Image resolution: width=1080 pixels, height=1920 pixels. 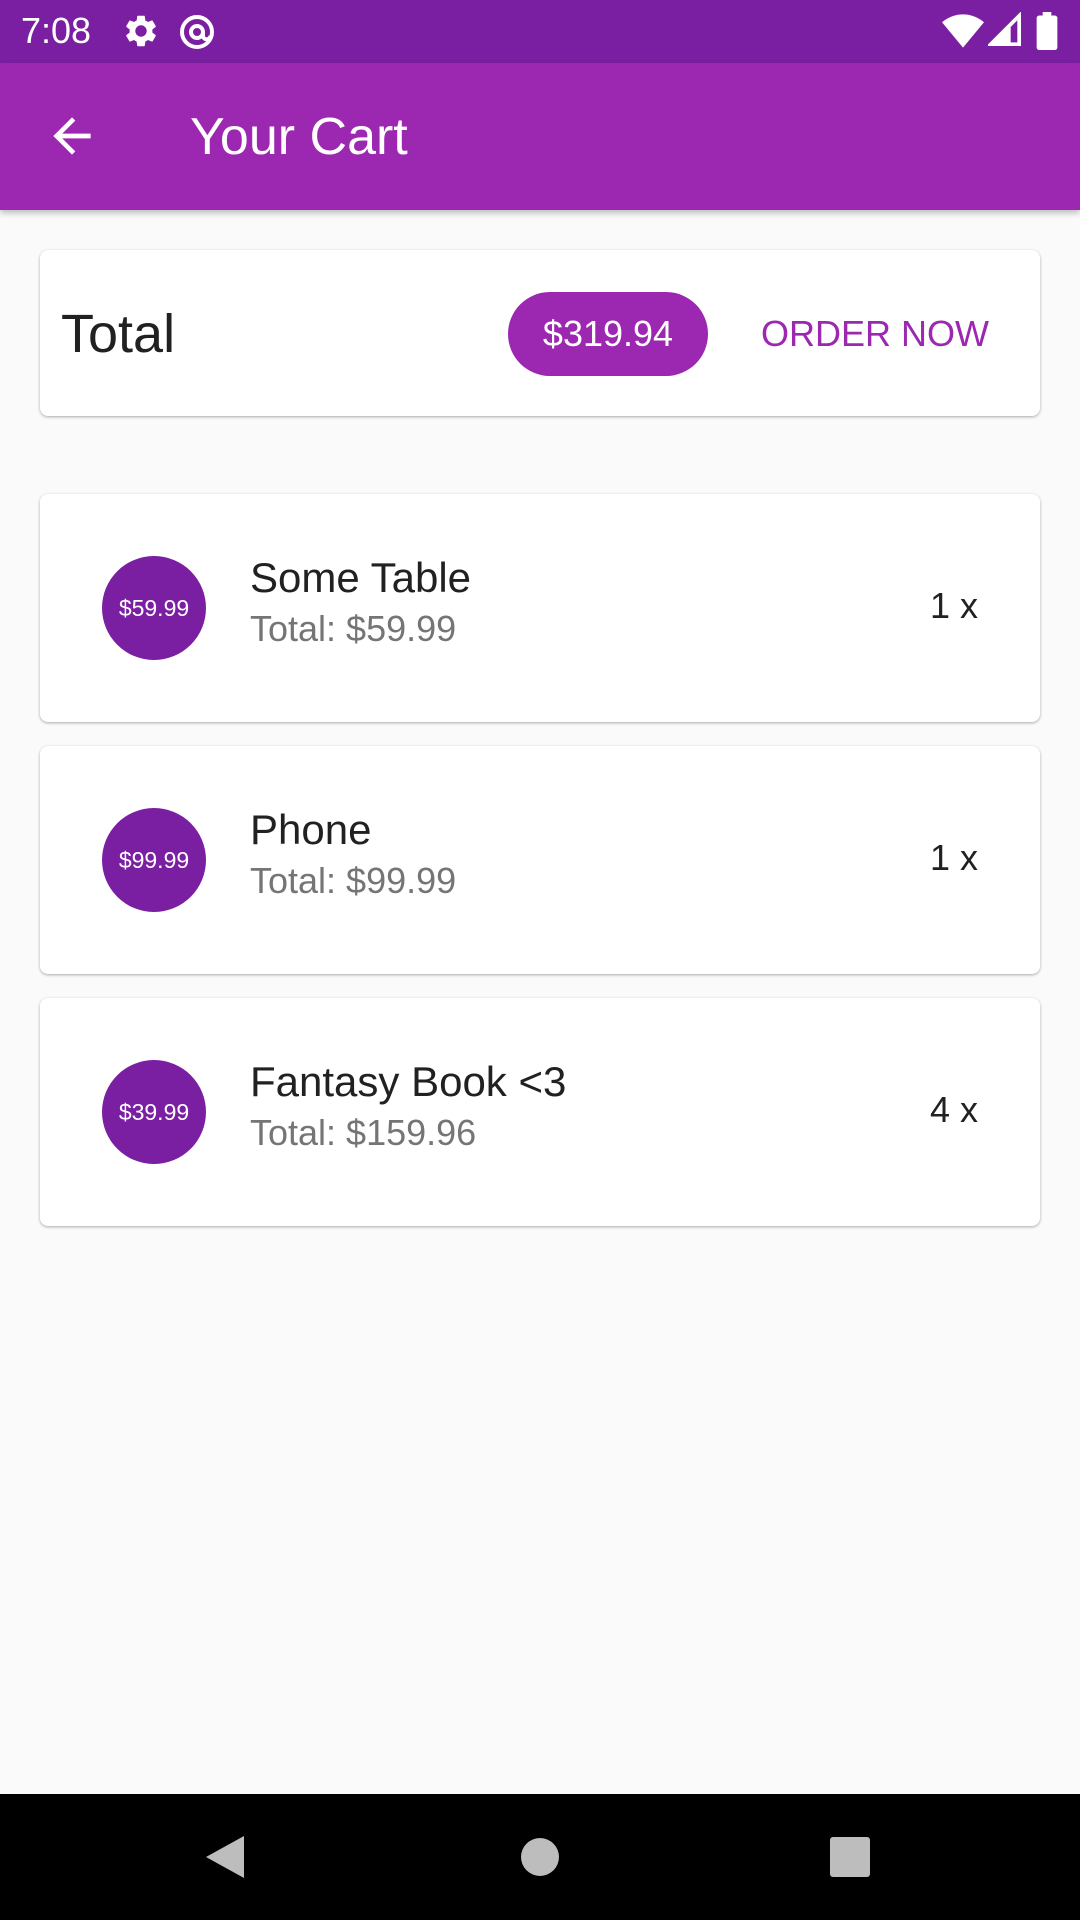 I want to click on item-total: Total: $159.96, so click(x=363, y=1132).